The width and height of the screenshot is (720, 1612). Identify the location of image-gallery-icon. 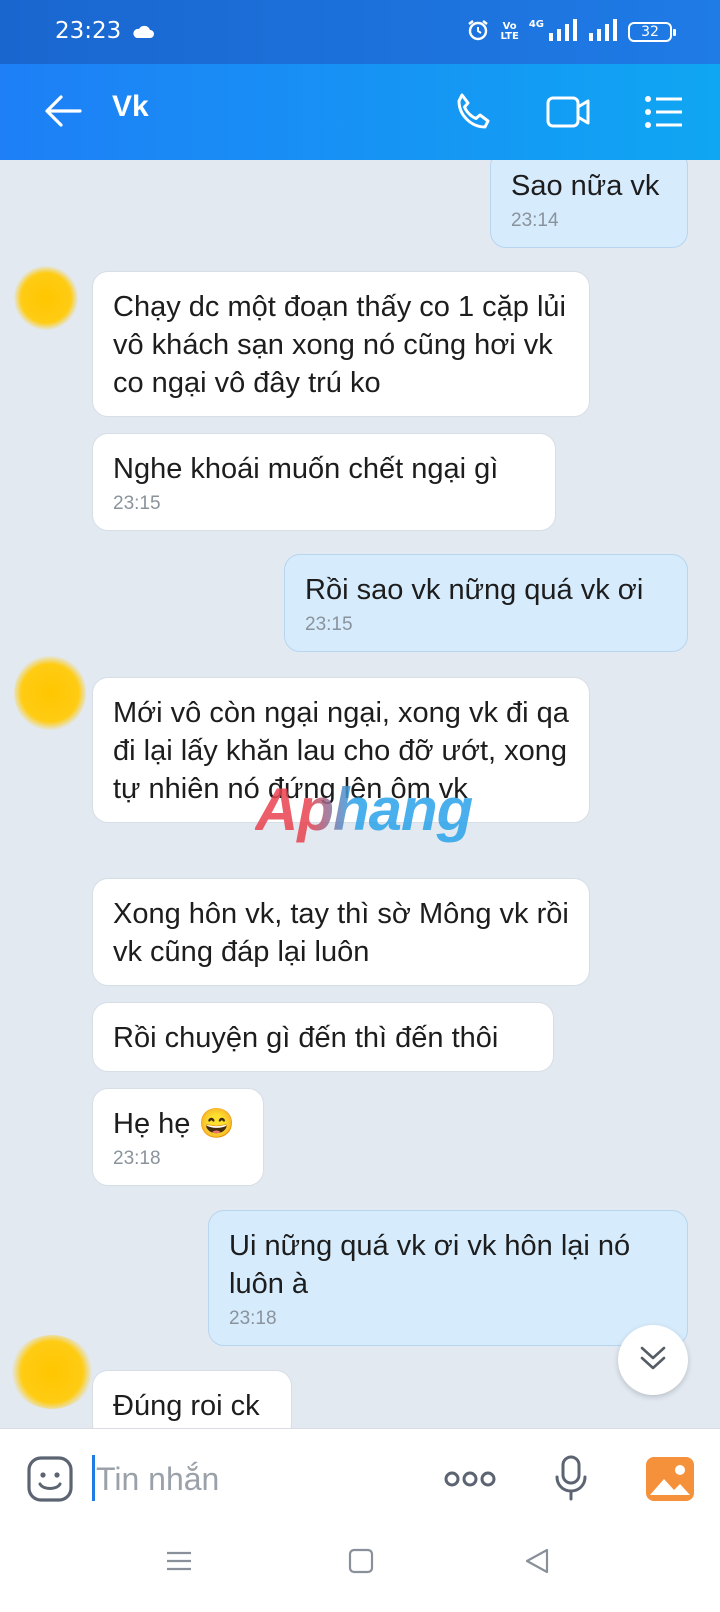
(670, 1481).